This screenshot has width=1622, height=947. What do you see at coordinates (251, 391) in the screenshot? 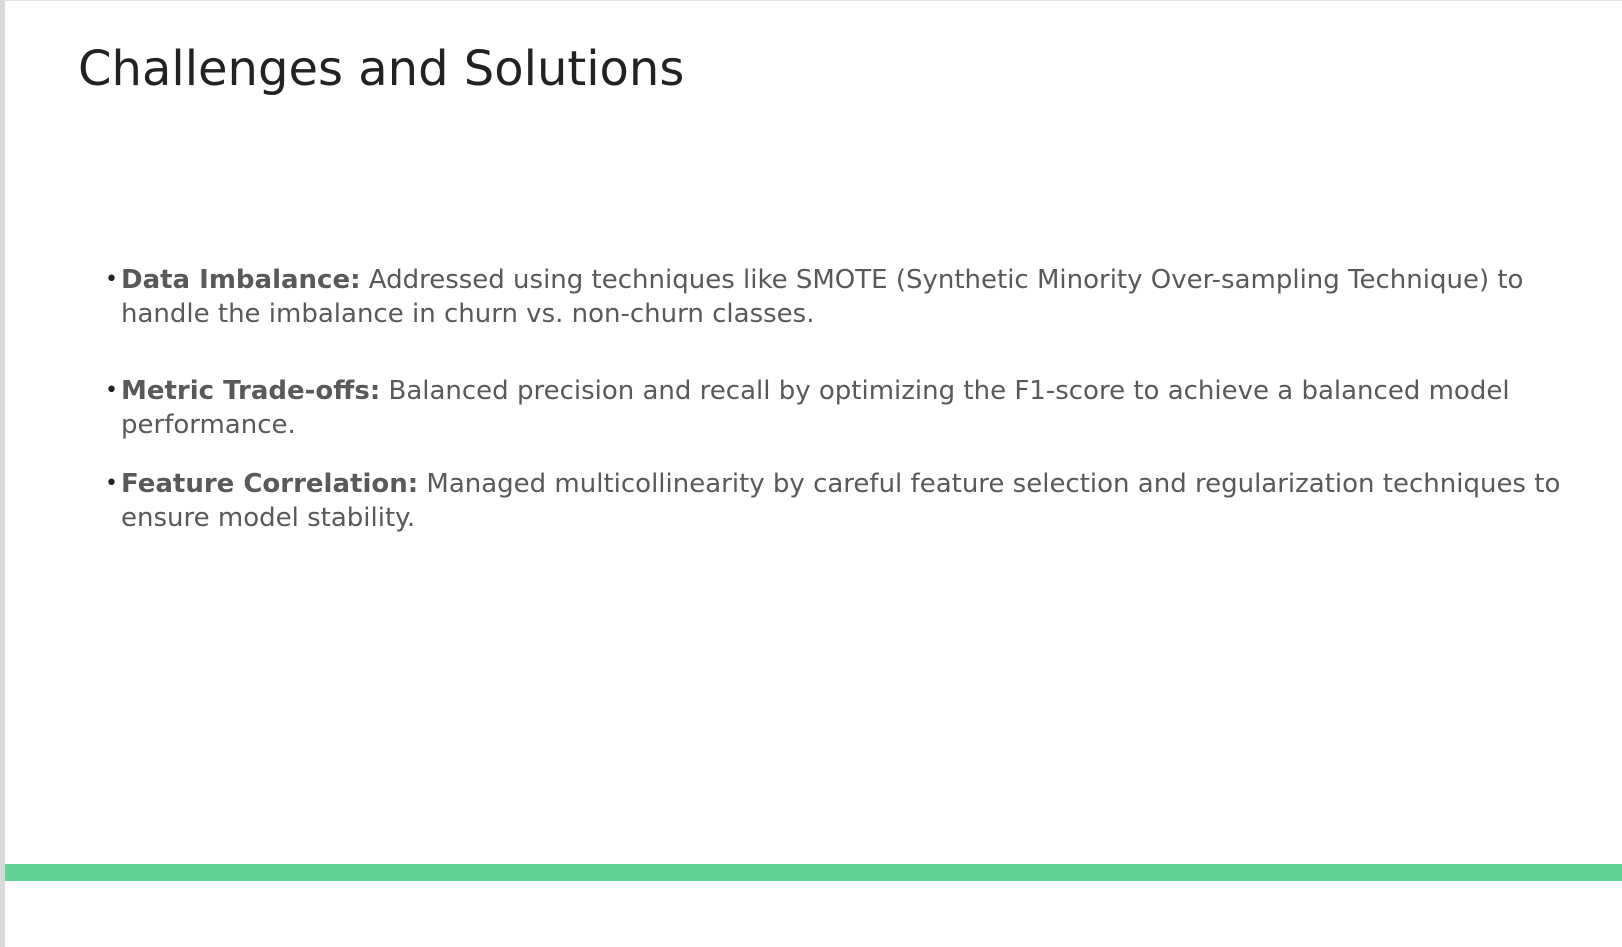
I see `bullet-term: Metric Trade-offs:` at bounding box center [251, 391].